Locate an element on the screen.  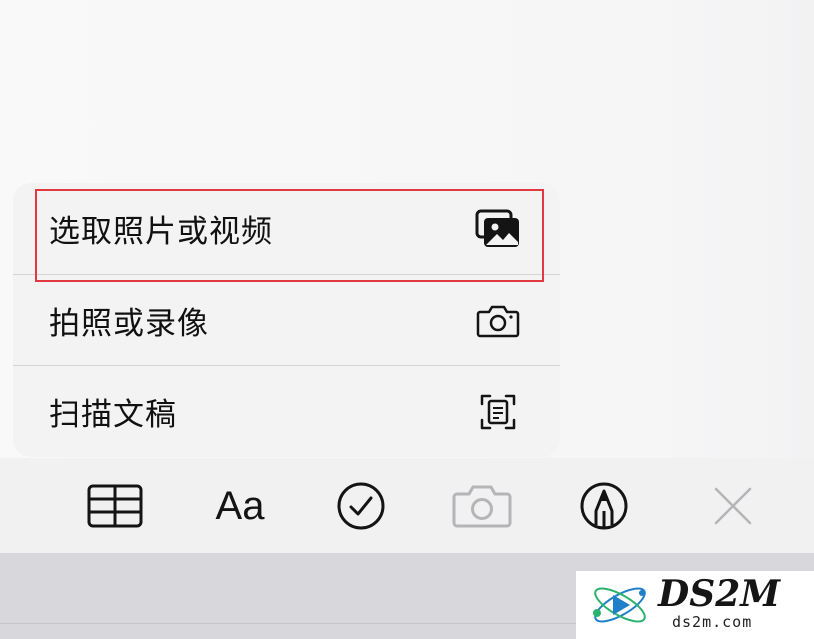
menu-item-label: 扫描文稿 is located at coordinates (113, 415).